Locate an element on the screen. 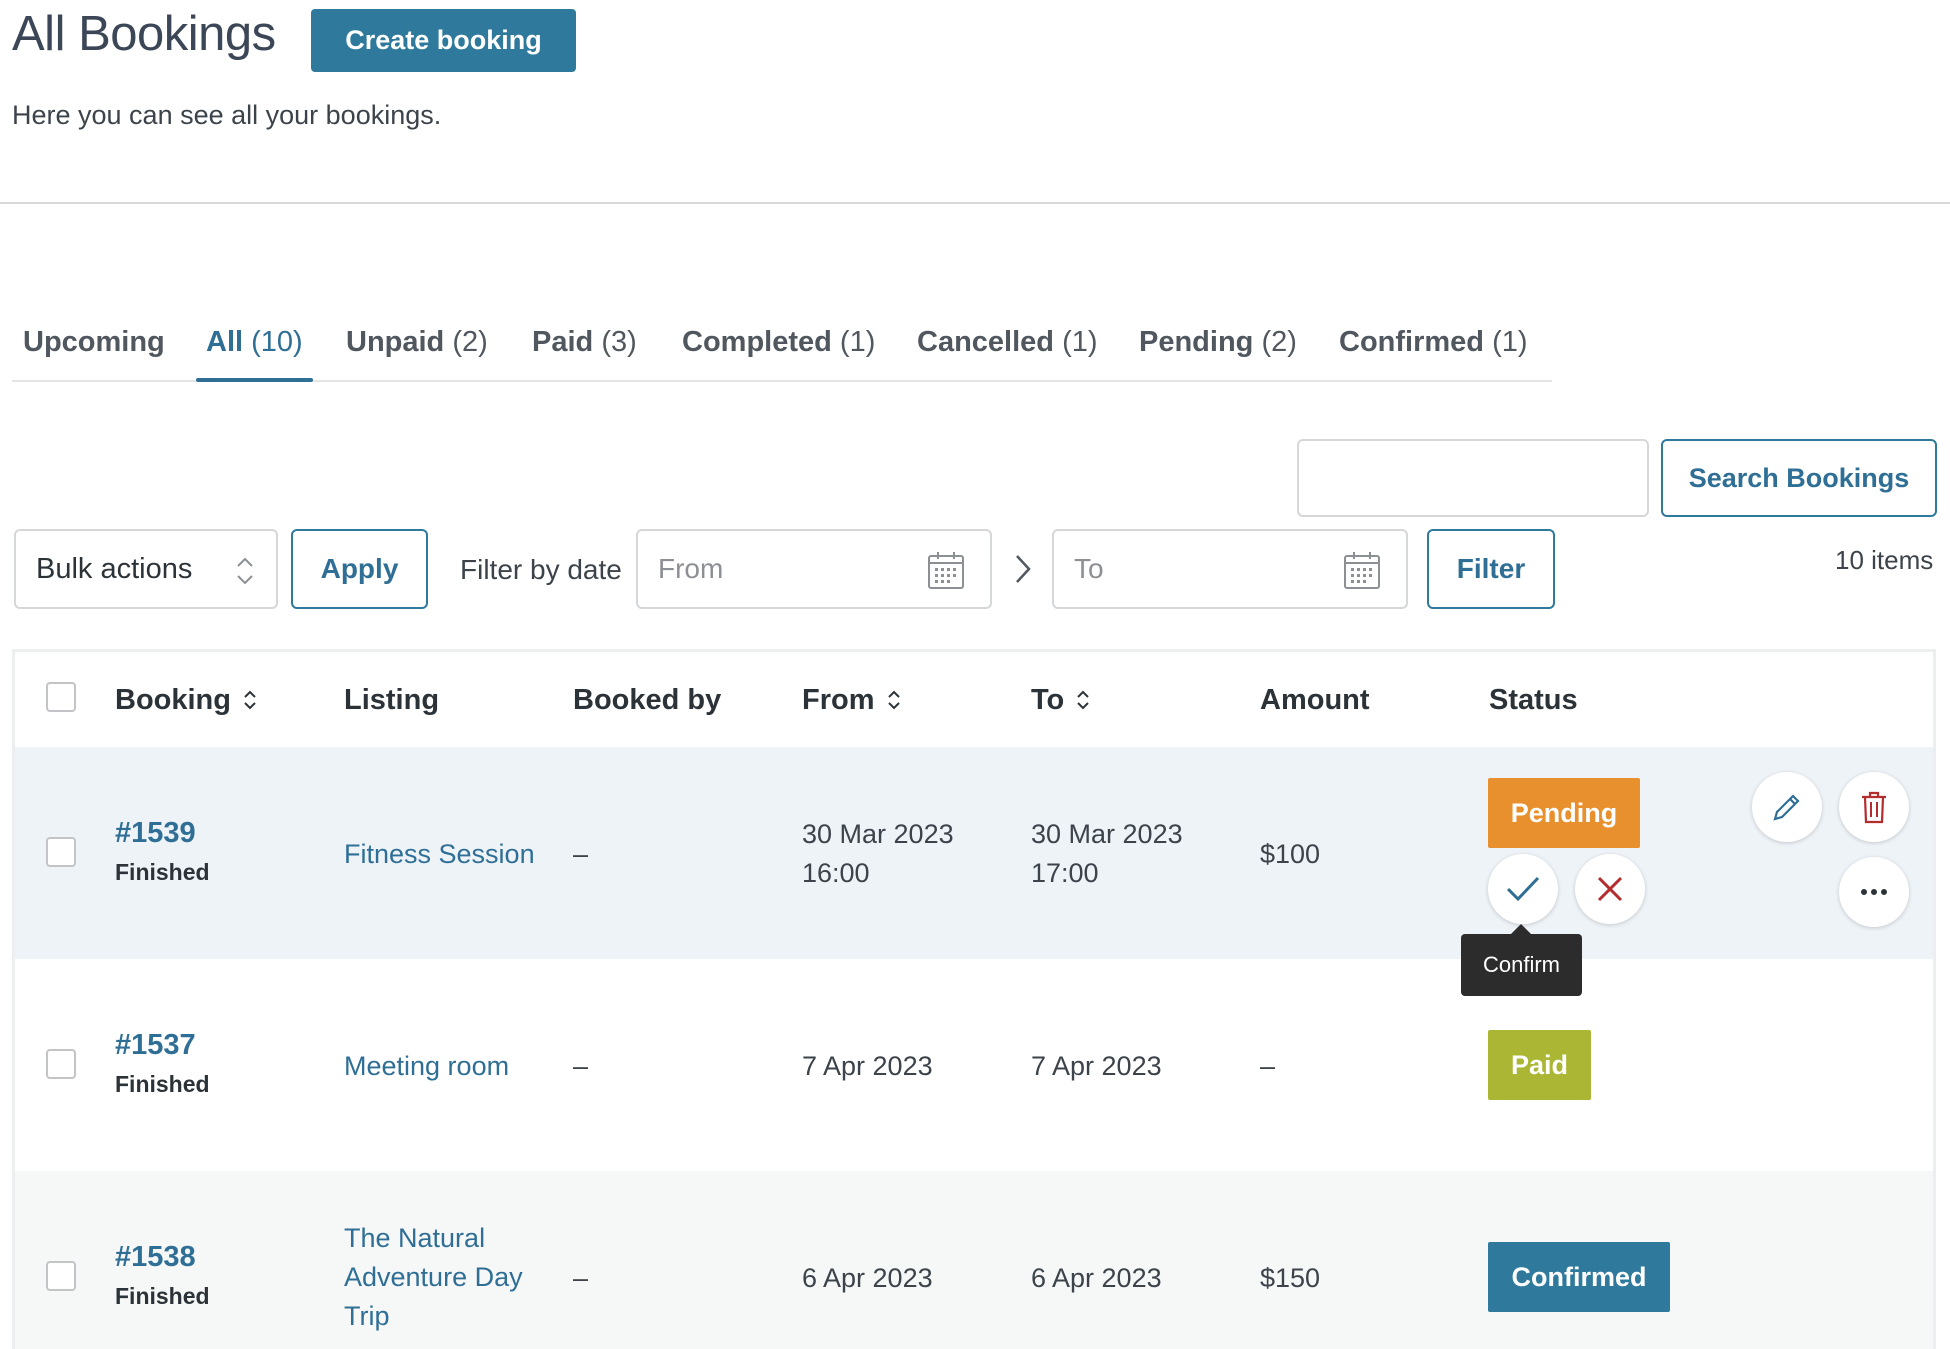 The height and width of the screenshot is (1349, 1950). from-date-time: 16:00 is located at coordinates (836, 873).